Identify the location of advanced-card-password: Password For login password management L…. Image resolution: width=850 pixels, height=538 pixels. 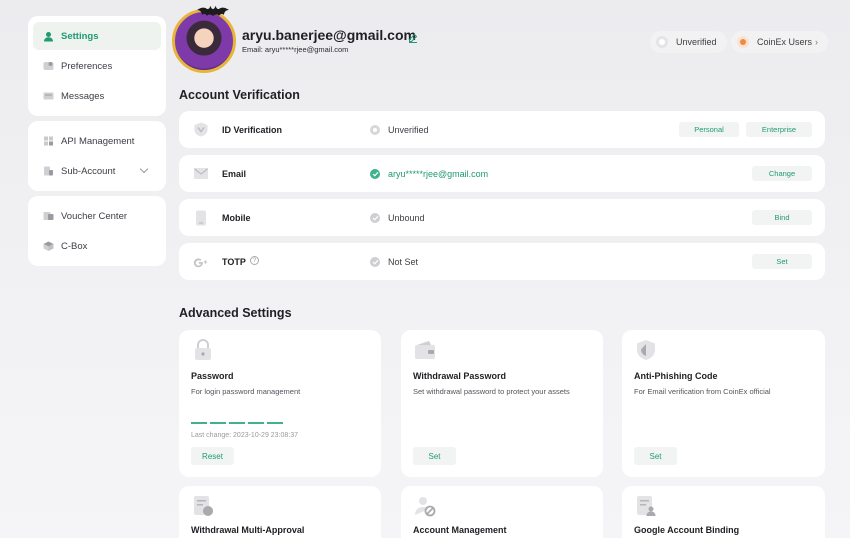
(280, 403).